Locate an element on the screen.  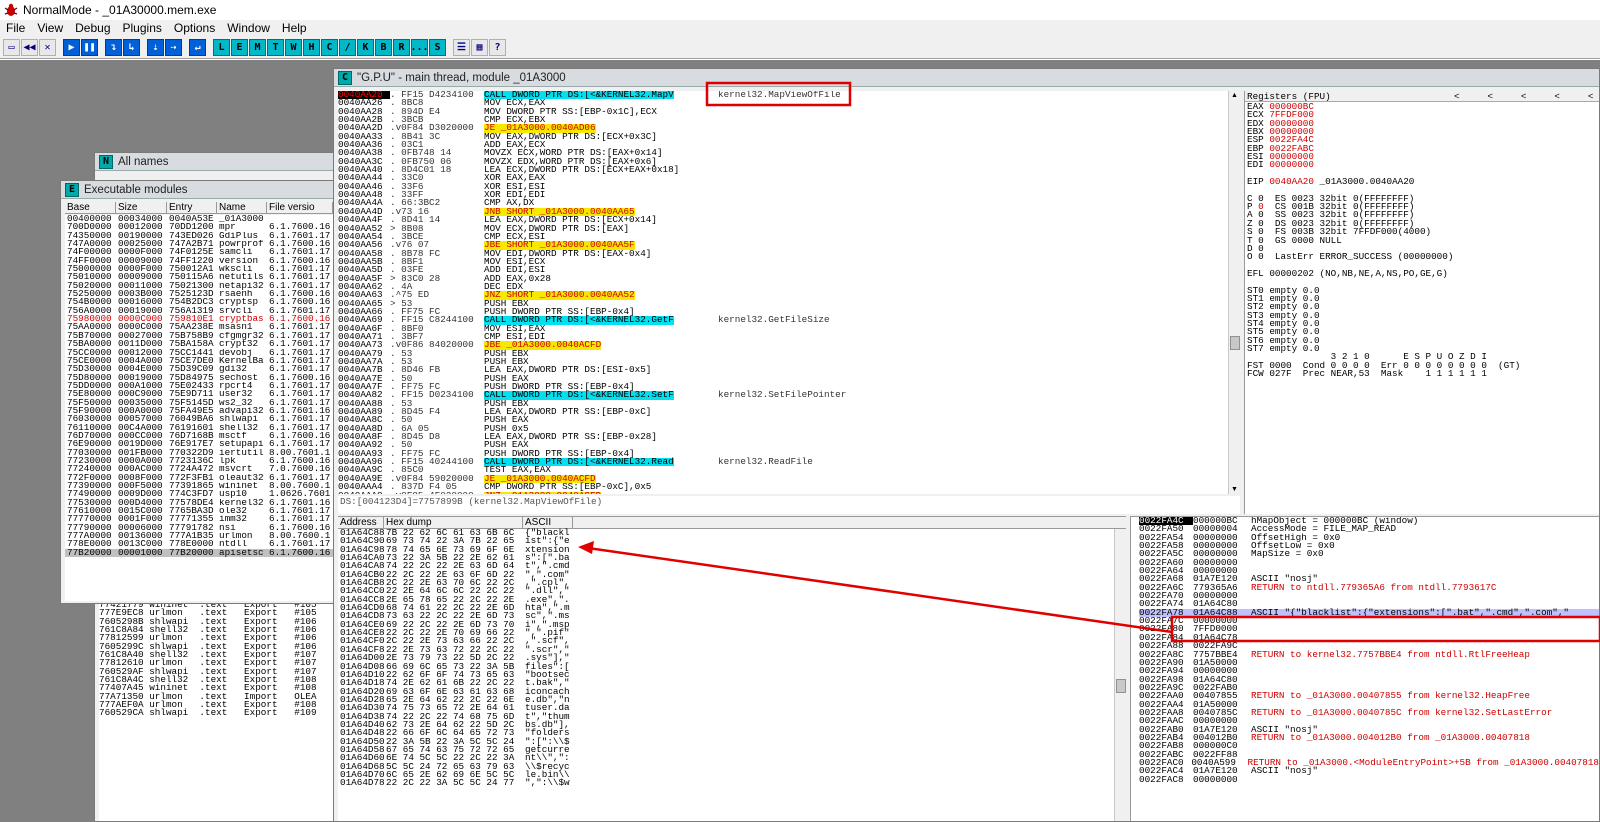
execute-till-return-icon: ↵ is located at coordinates (197, 47).